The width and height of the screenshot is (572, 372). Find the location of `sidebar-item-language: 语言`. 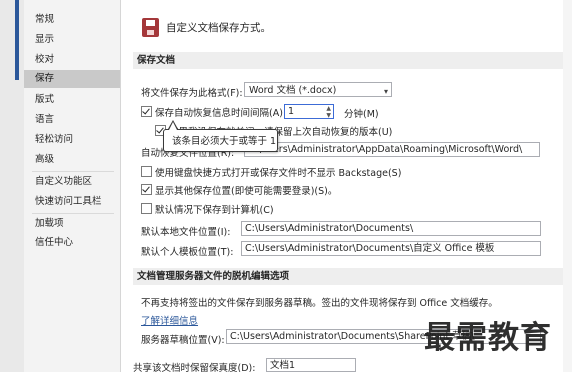

sidebar-item-language: 语言 is located at coordinates (72, 120).